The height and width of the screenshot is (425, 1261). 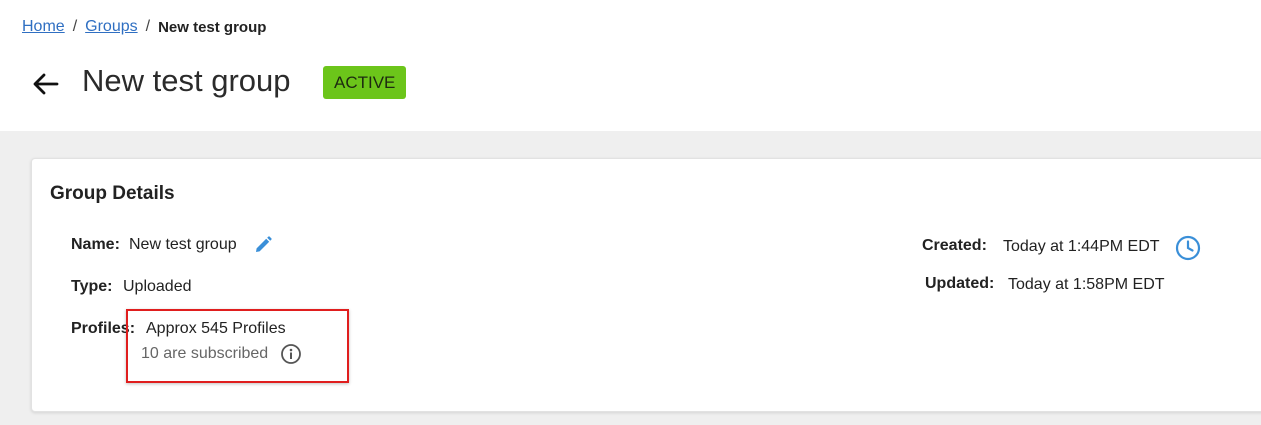 I want to click on updated-value: Today at 1:58PM EDT, so click(x=1086, y=284).